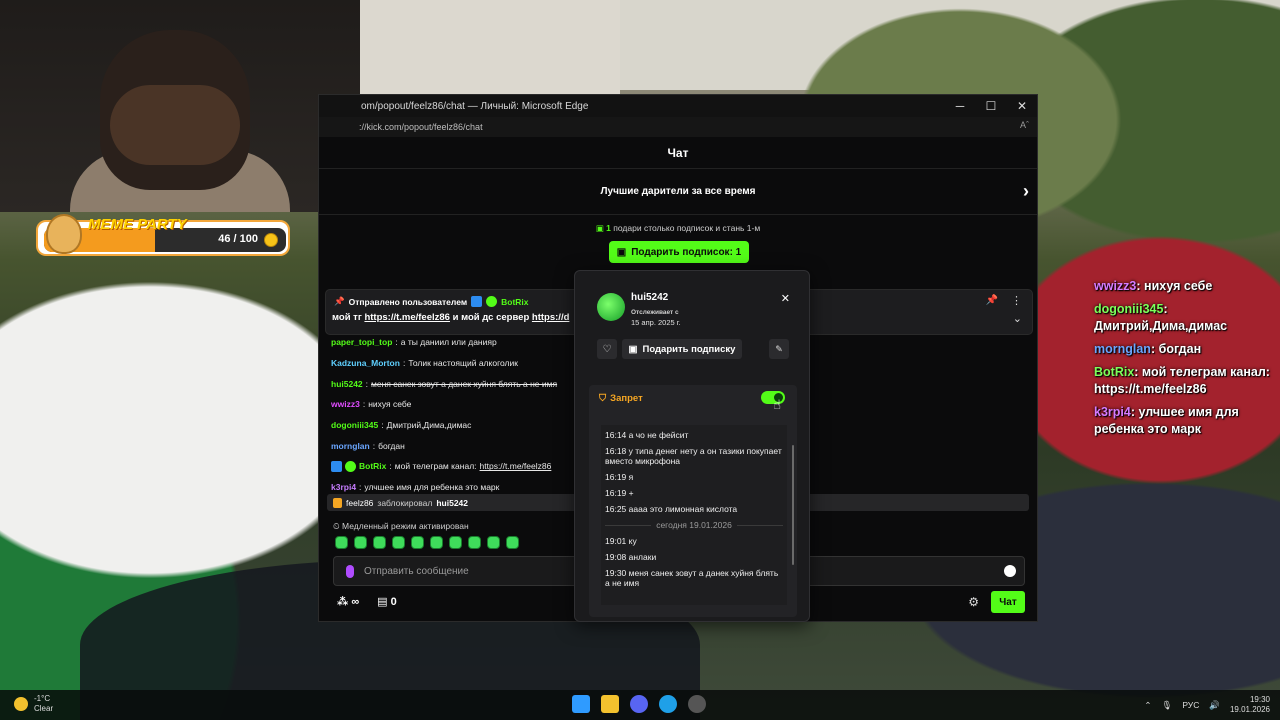  What do you see at coordinates (365, 363) in the screenshot?
I see `chat-username: Kadzuna_Morton` at bounding box center [365, 363].